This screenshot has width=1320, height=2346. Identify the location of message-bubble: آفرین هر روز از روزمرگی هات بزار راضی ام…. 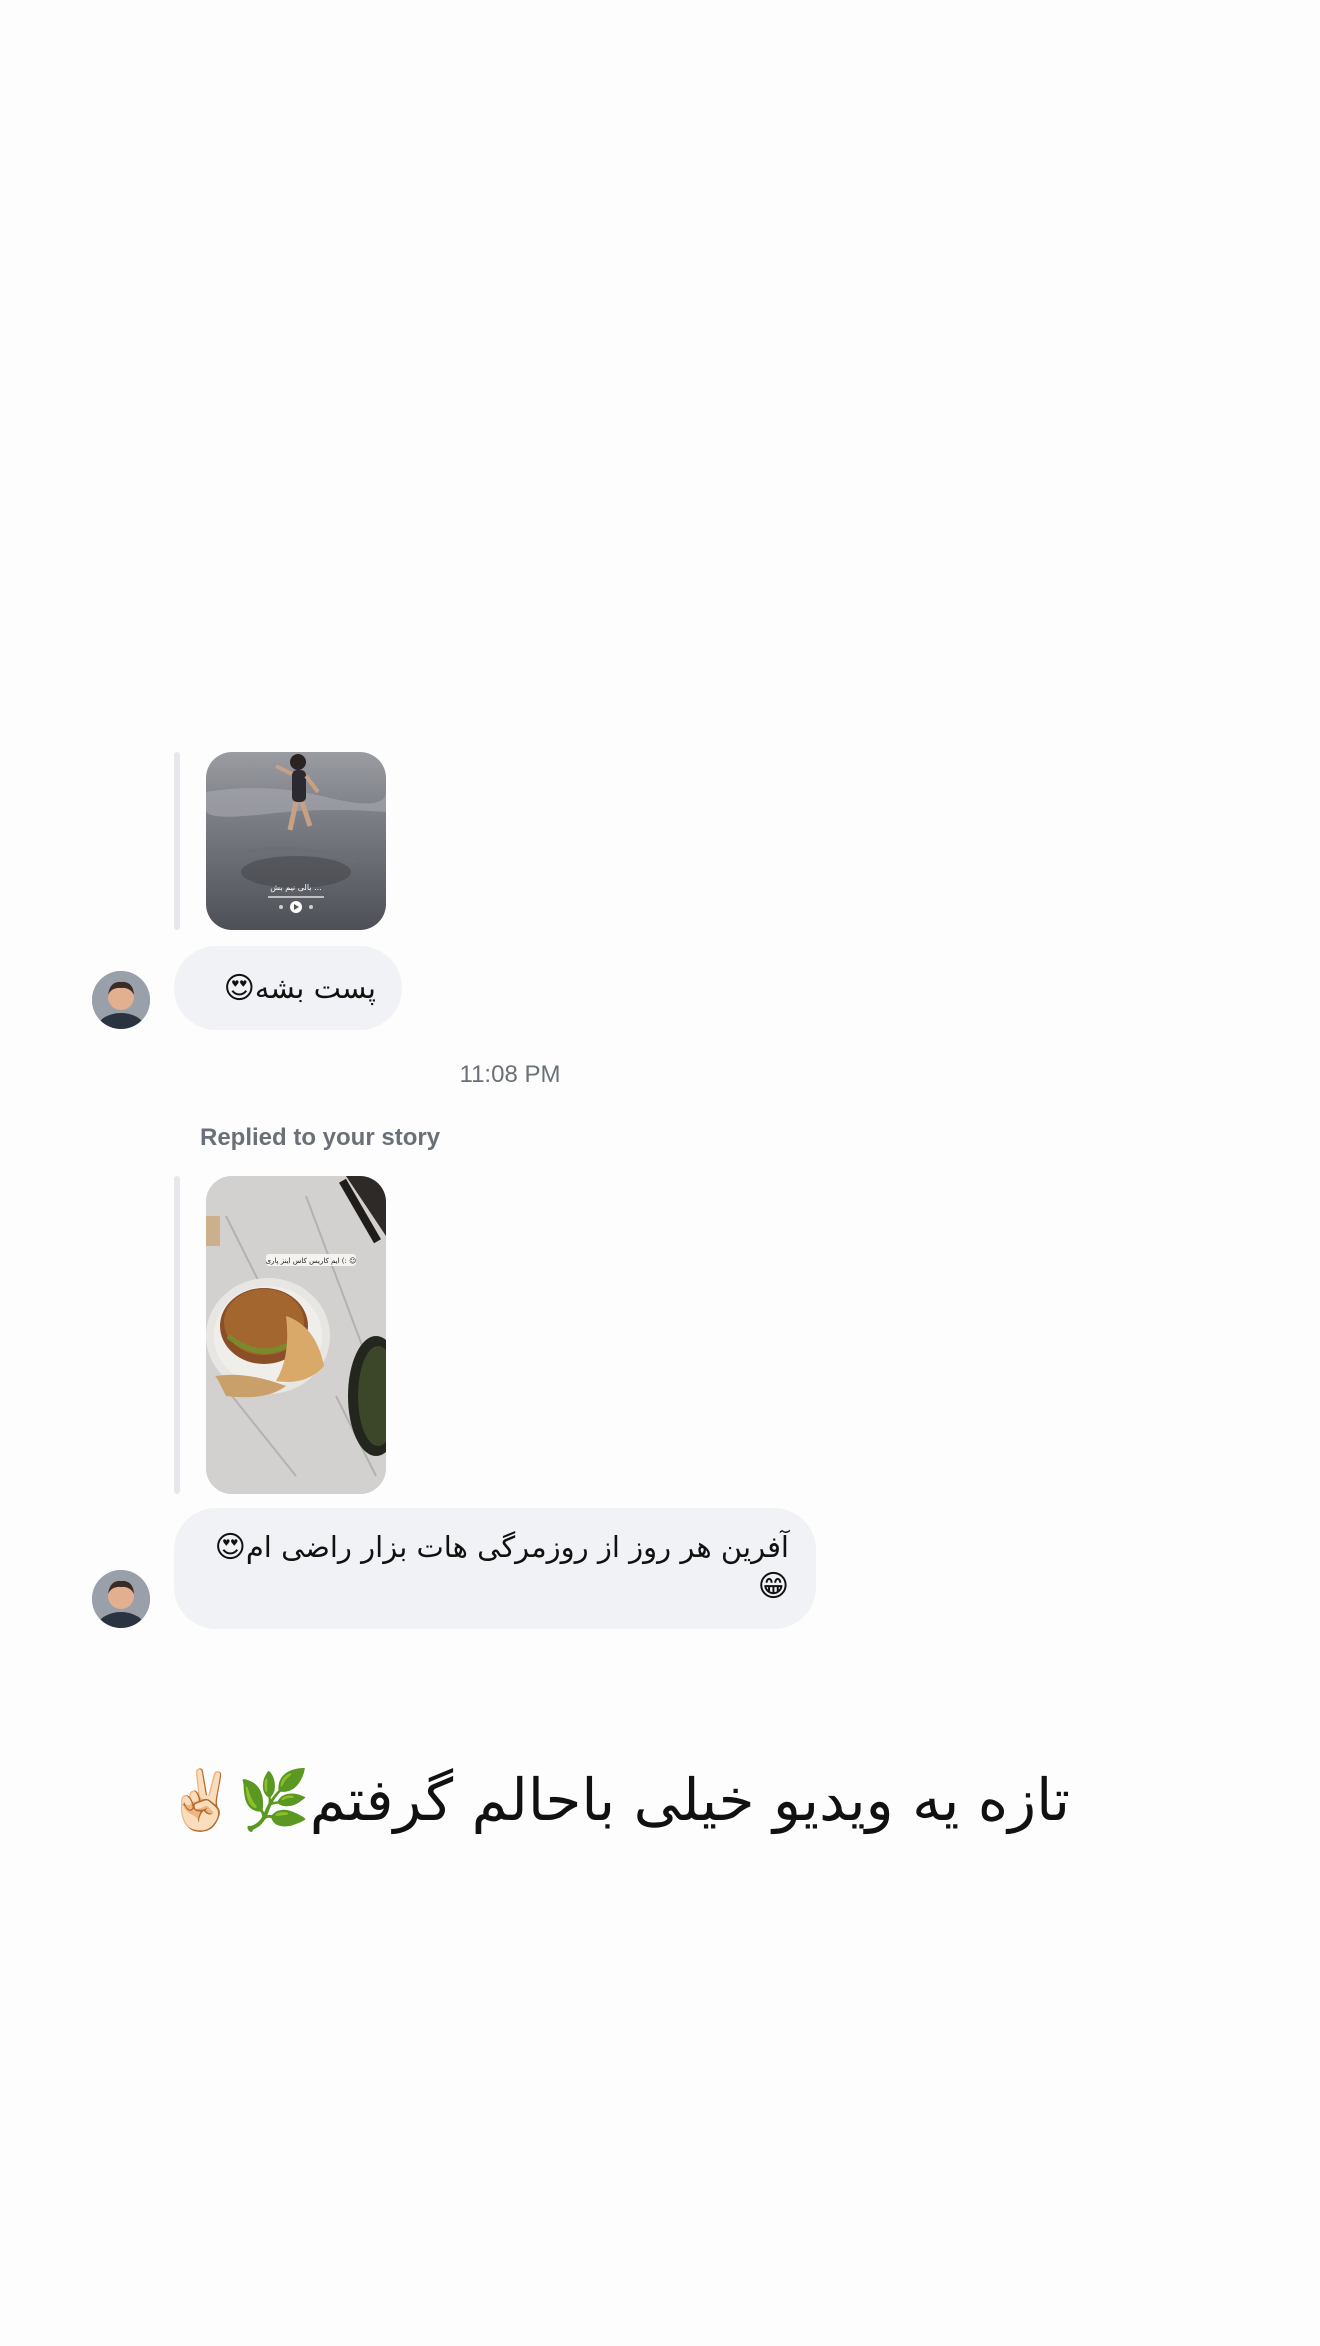
(495, 1568).